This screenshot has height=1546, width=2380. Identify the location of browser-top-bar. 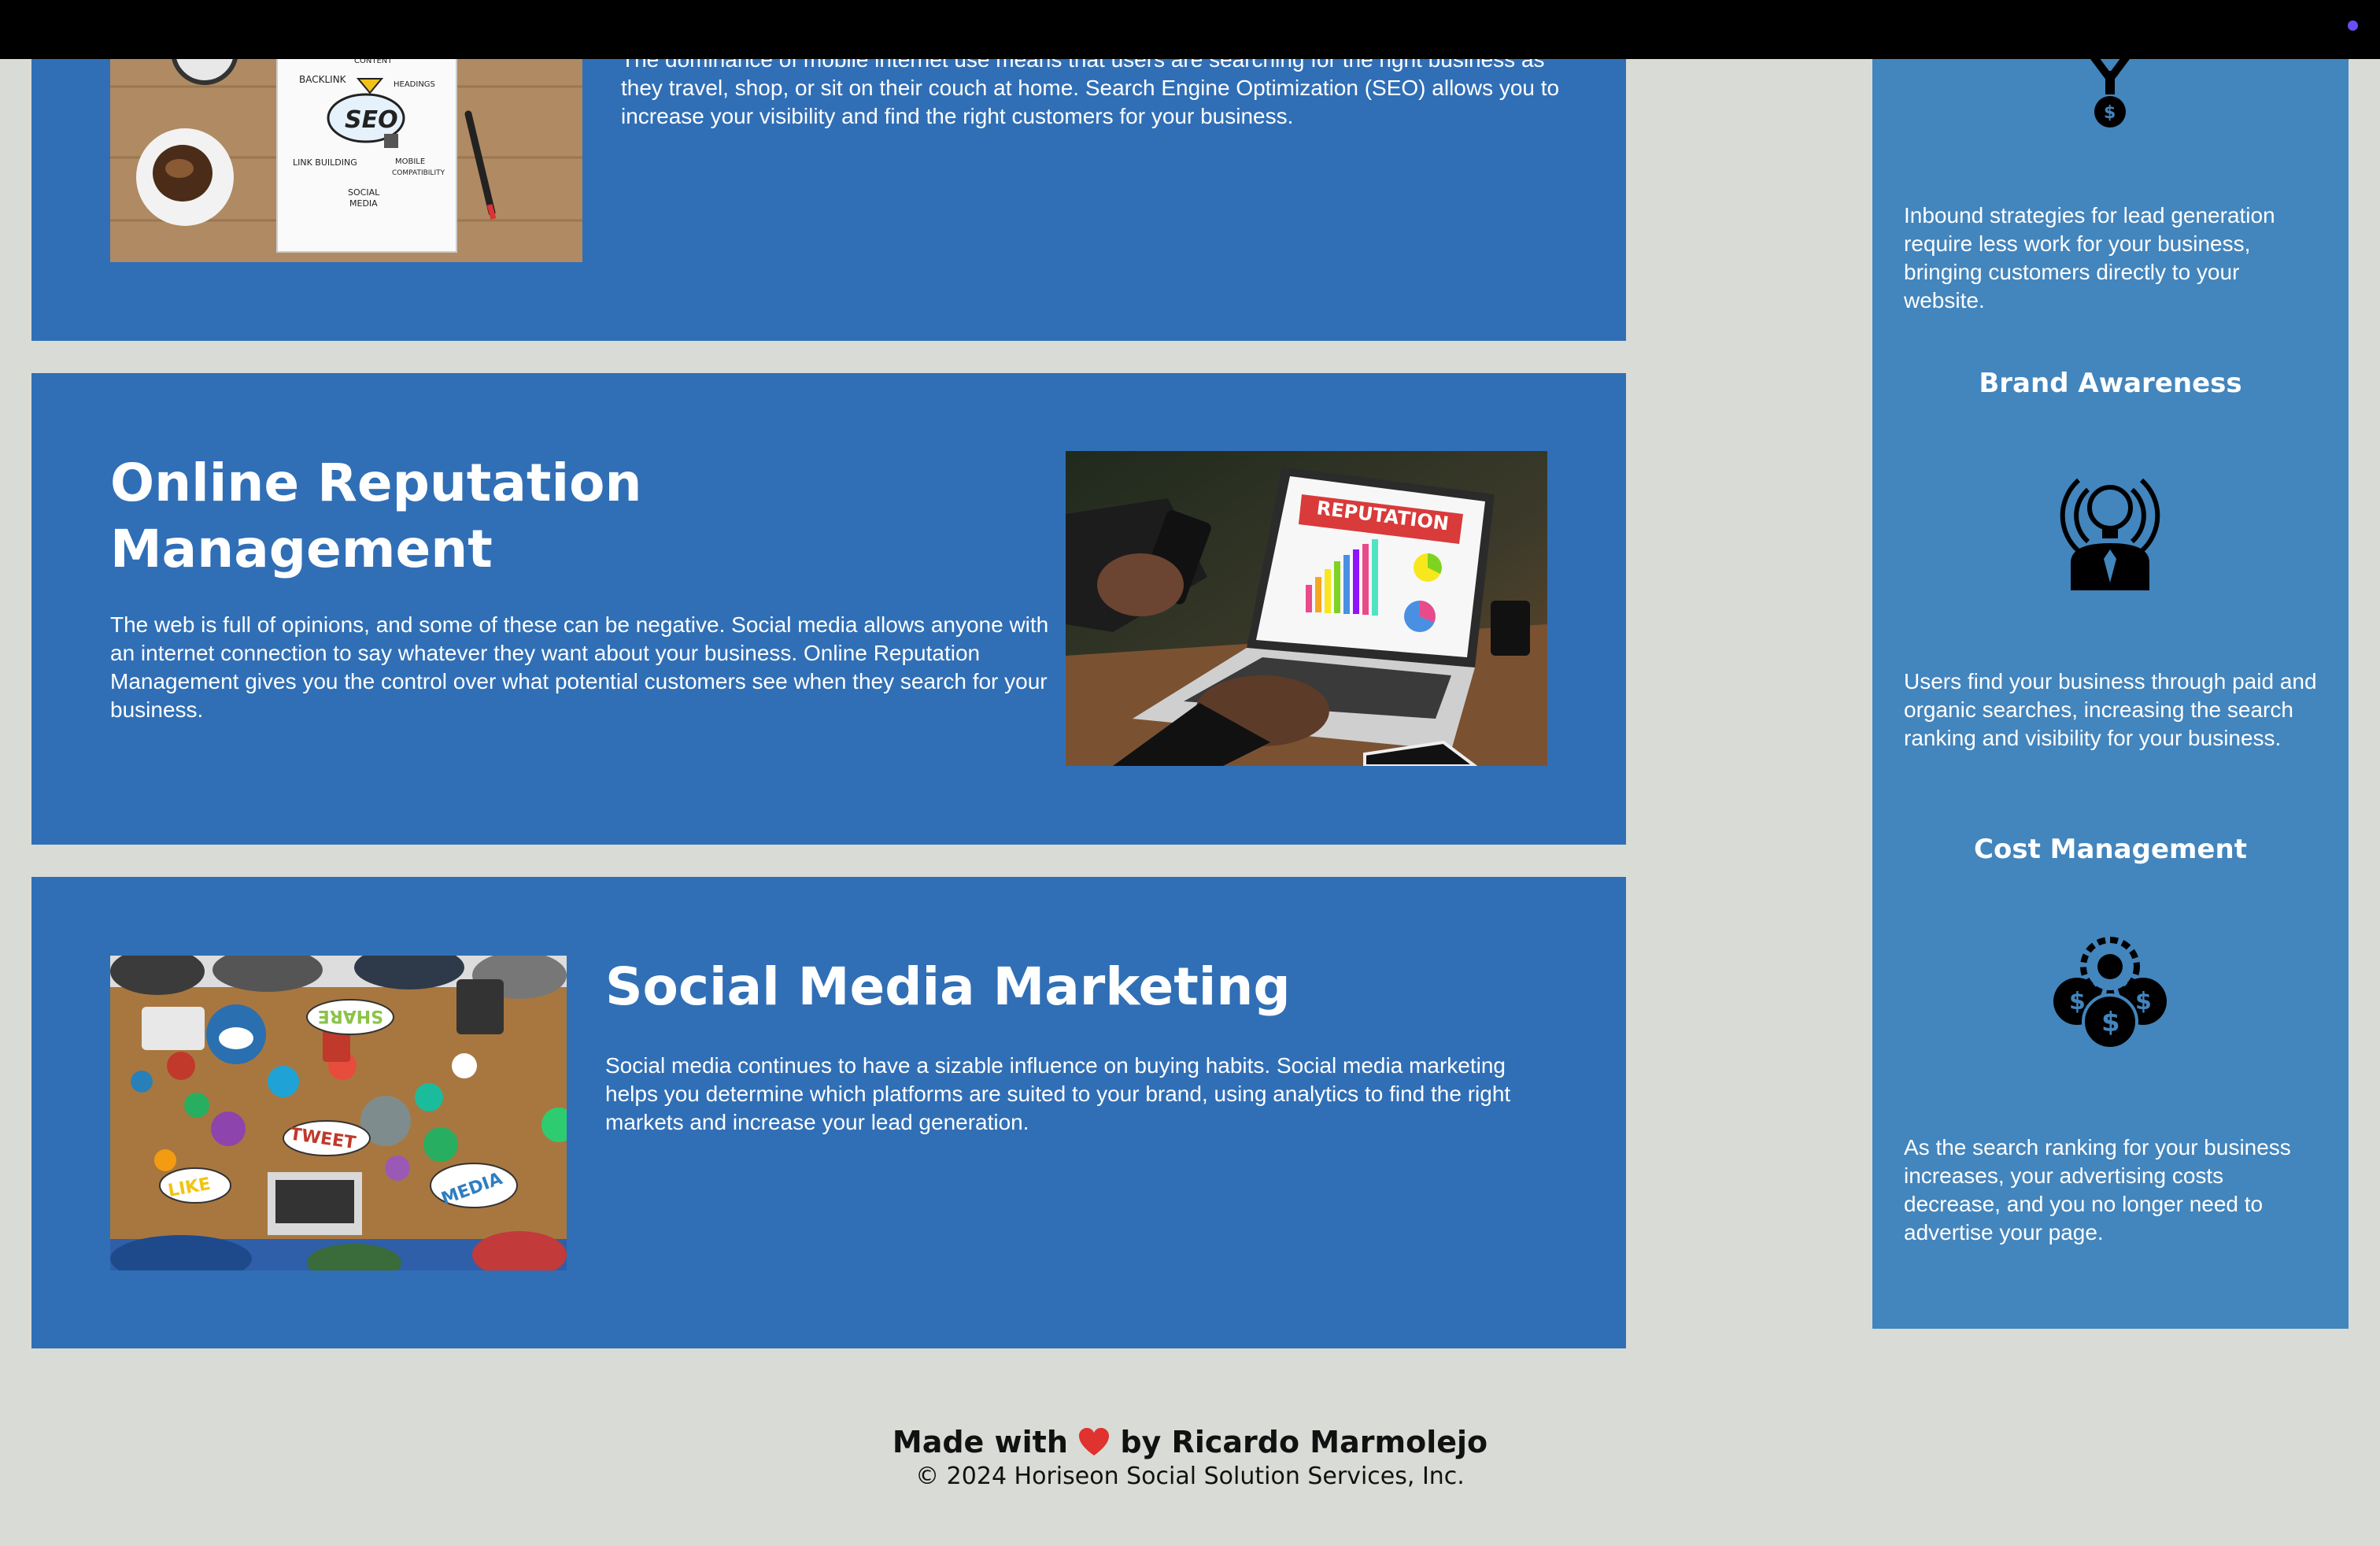
(1190, 29).